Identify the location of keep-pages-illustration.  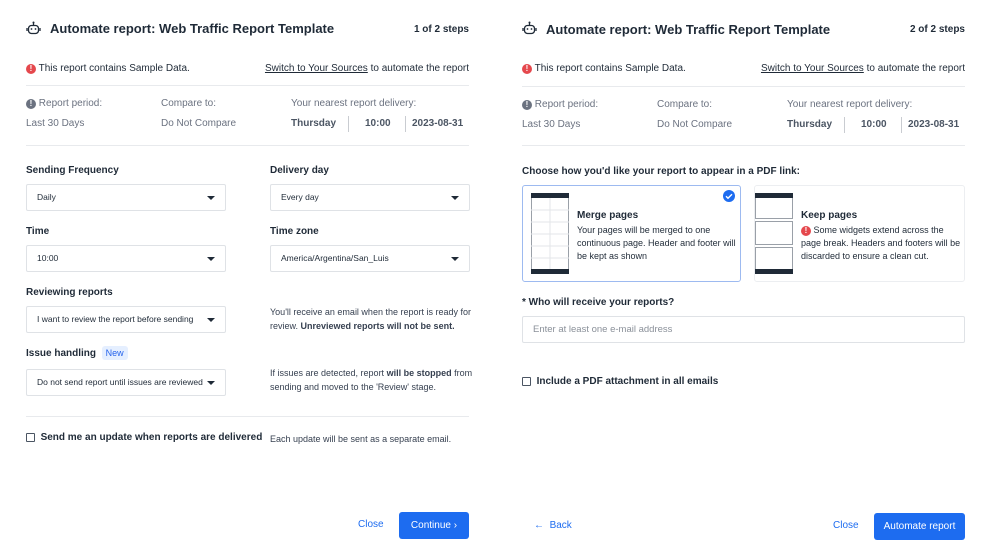
(774, 233).